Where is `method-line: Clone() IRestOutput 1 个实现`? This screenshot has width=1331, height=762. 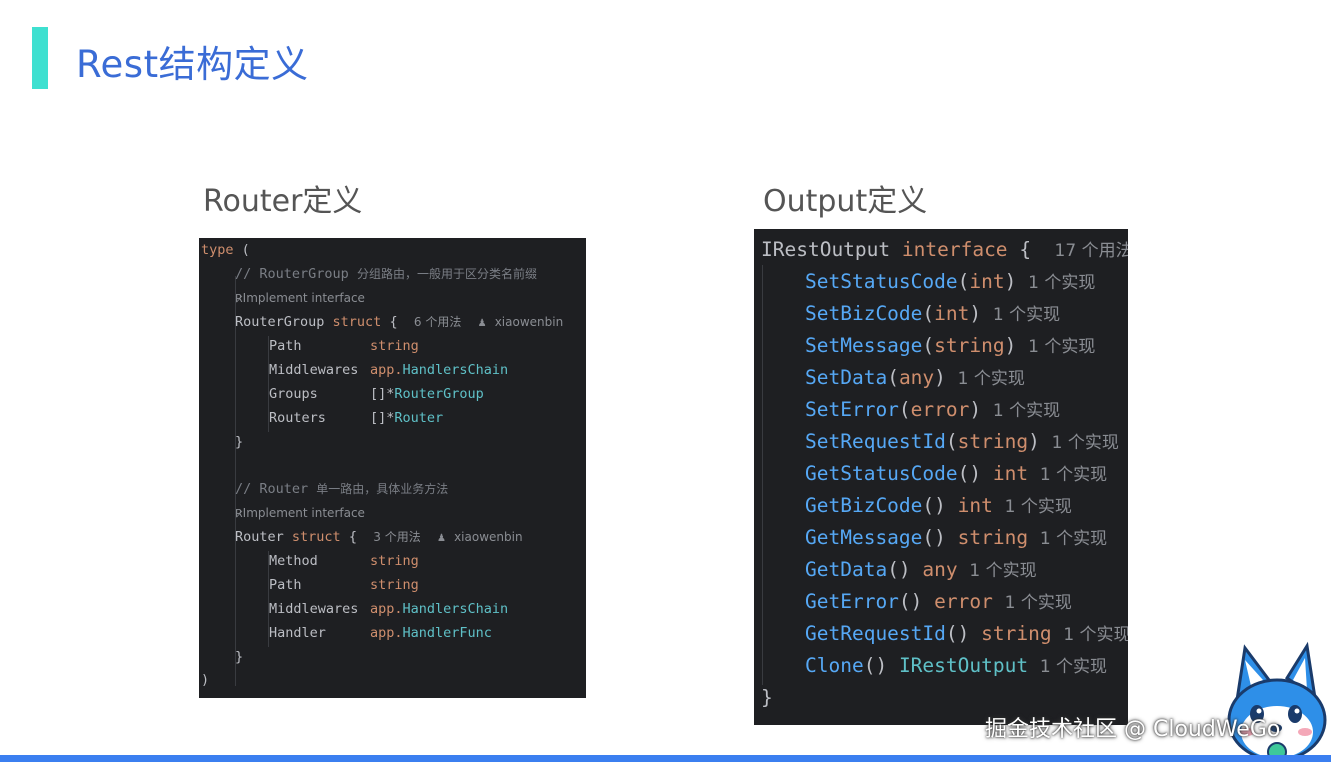 method-line: Clone() IRestOutput 1 个实现 is located at coordinates (956, 665).